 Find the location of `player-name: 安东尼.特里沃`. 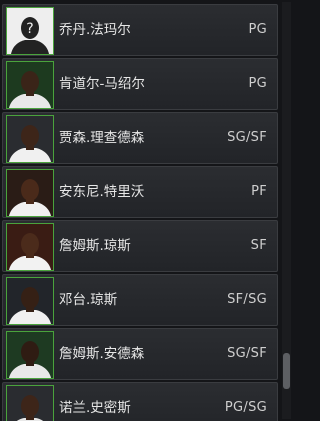

player-name: 安东尼.特里沃 is located at coordinates (102, 192).